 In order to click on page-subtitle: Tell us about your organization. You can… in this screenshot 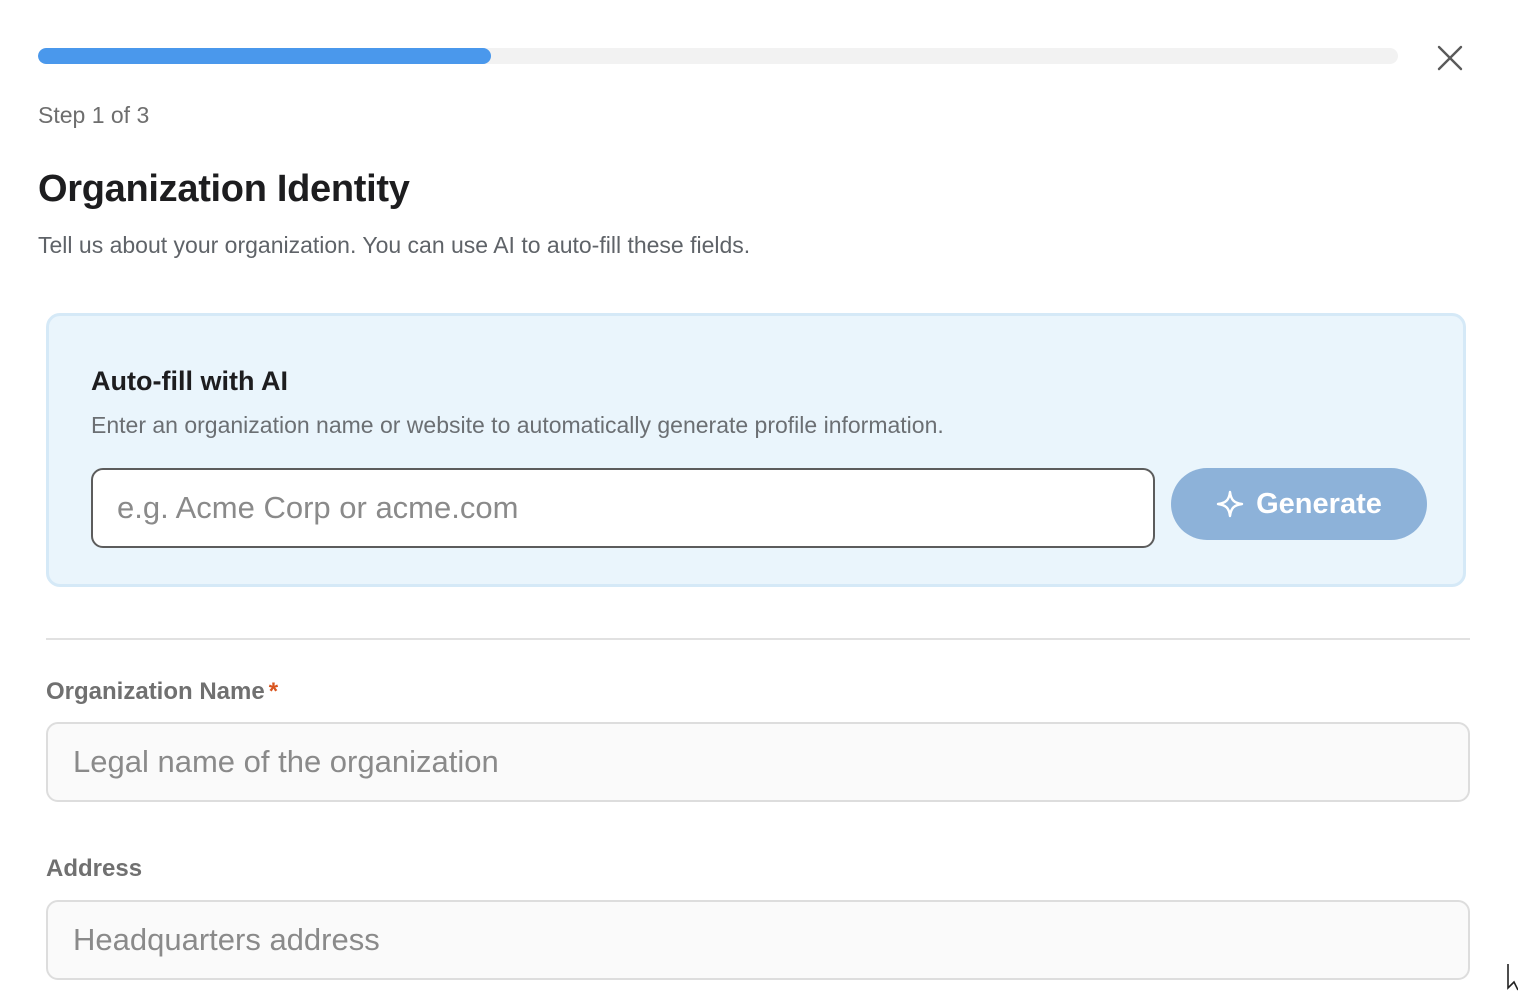, I will do `click(394, 245)`.